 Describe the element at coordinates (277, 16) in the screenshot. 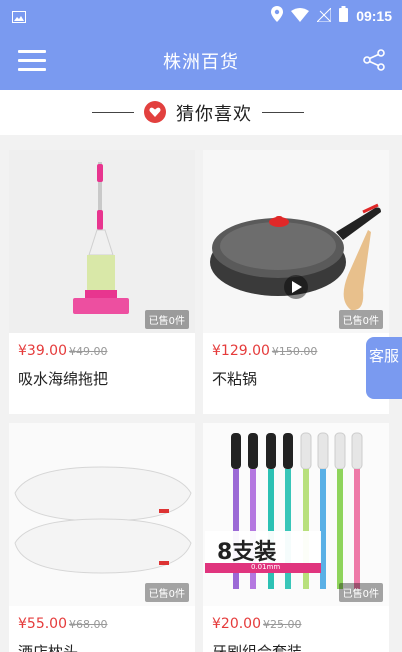

I see `location-icon` at that location.